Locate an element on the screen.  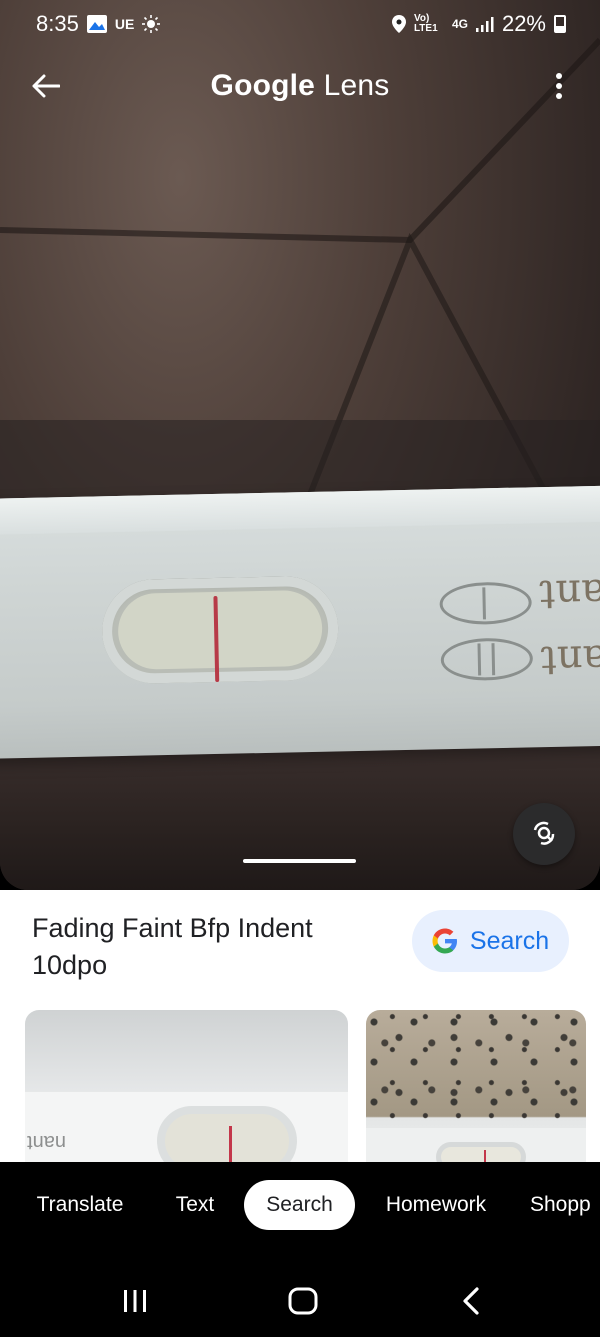
home-button is located at coordinates (303, 1301).